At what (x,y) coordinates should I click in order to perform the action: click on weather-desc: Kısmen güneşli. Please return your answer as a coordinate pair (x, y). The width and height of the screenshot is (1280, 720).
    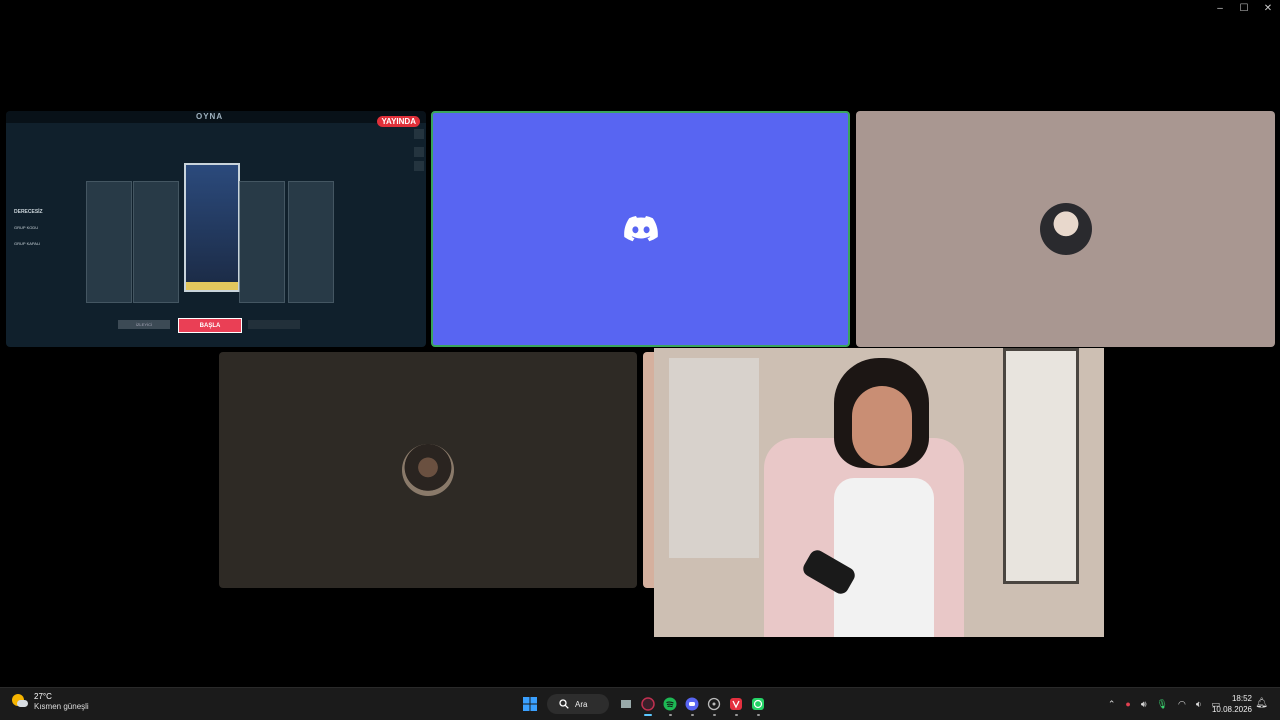
    Looking at the image, I should click on (61, 706).